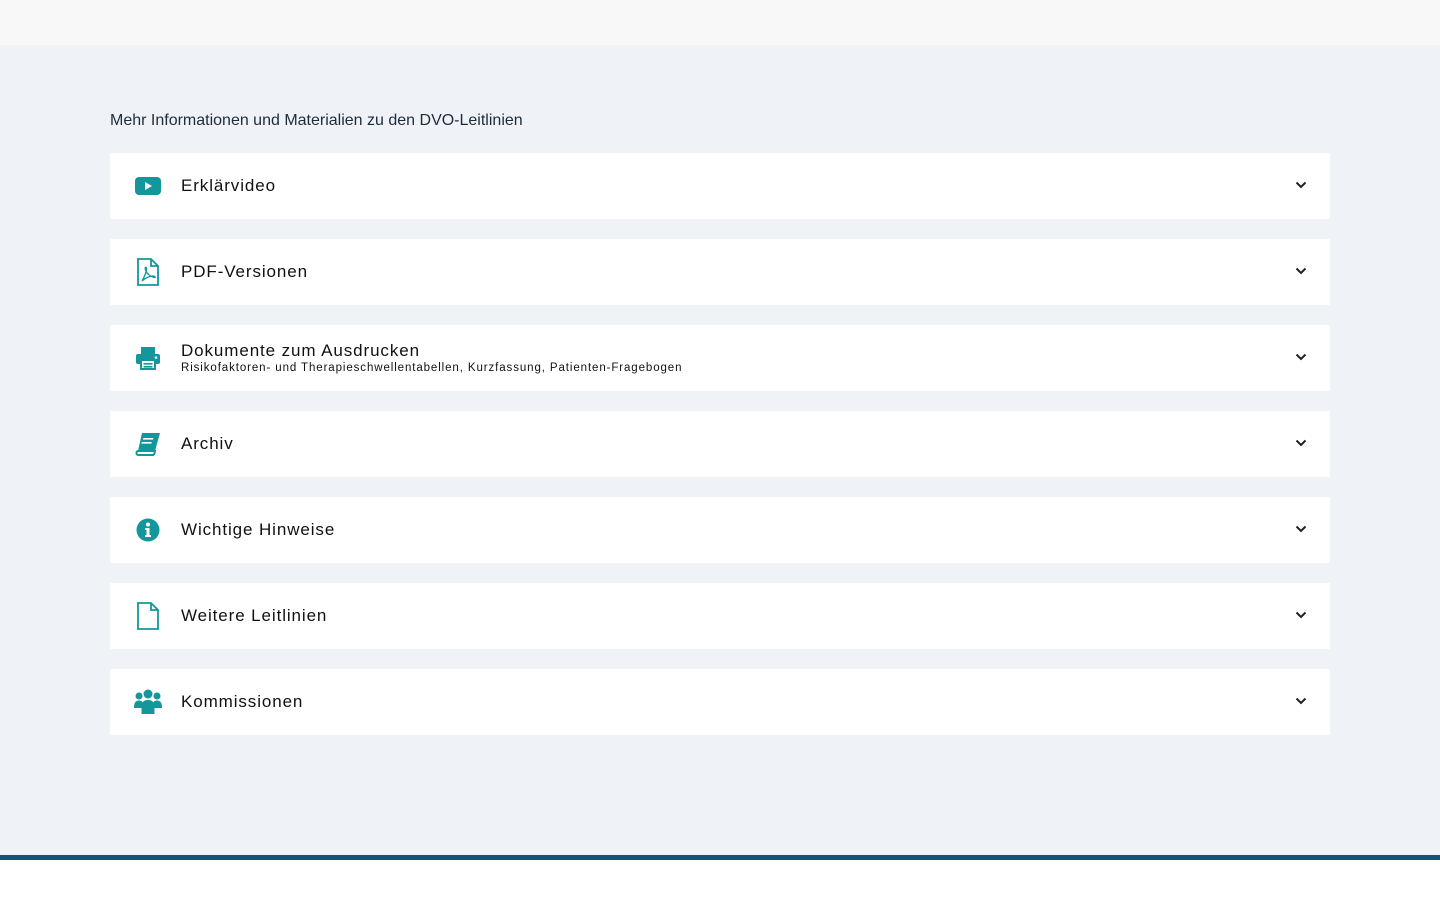  I want to click on file-icon, so click(148, 616).